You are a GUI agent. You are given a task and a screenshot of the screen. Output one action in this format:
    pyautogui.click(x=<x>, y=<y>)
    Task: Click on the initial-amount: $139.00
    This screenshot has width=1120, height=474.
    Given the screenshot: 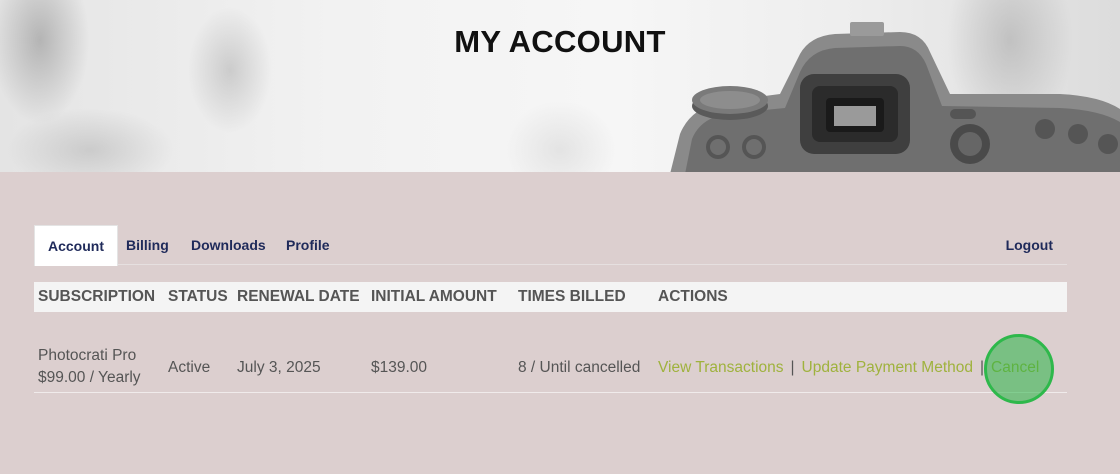 What is the action you would take?
    pyautogui.click(x=399, y=367)
    